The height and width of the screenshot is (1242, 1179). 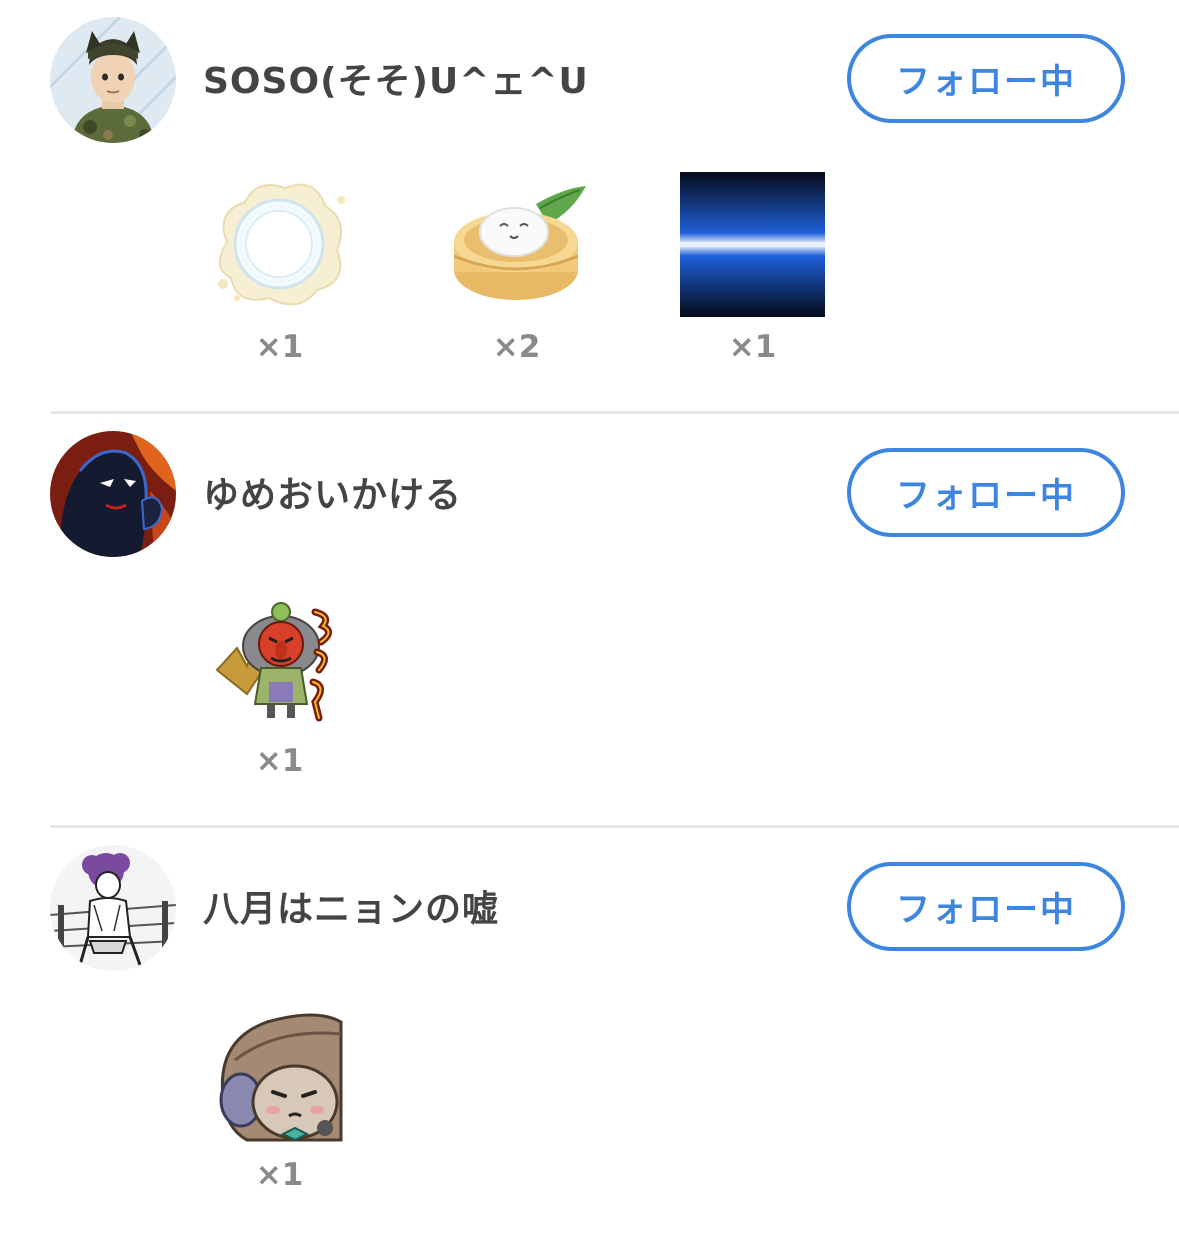 I want to click on tengu-sticker-icon, so click(x=279, y=658).